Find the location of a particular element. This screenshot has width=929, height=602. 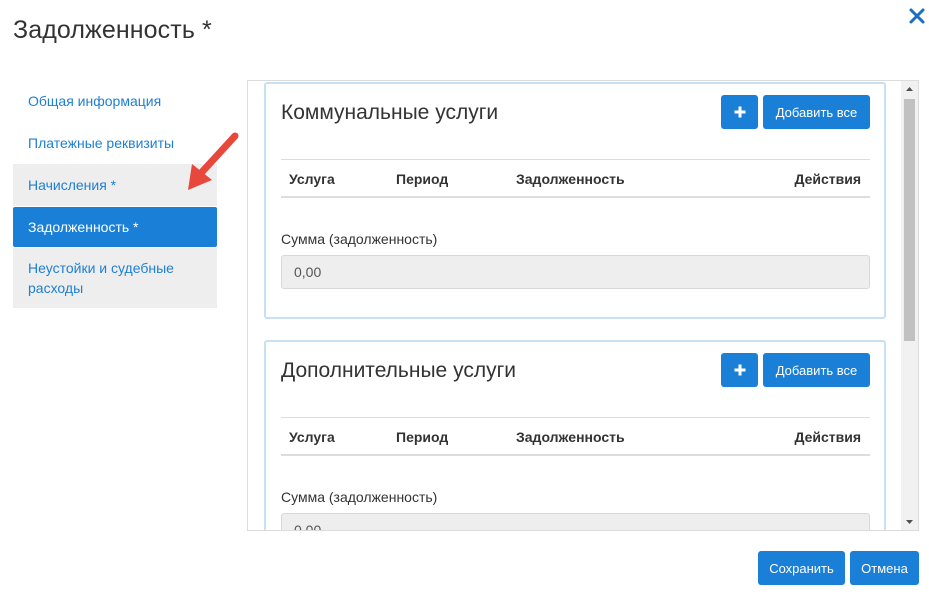

scrollbar-thumb is located at coordinates (909, 220).